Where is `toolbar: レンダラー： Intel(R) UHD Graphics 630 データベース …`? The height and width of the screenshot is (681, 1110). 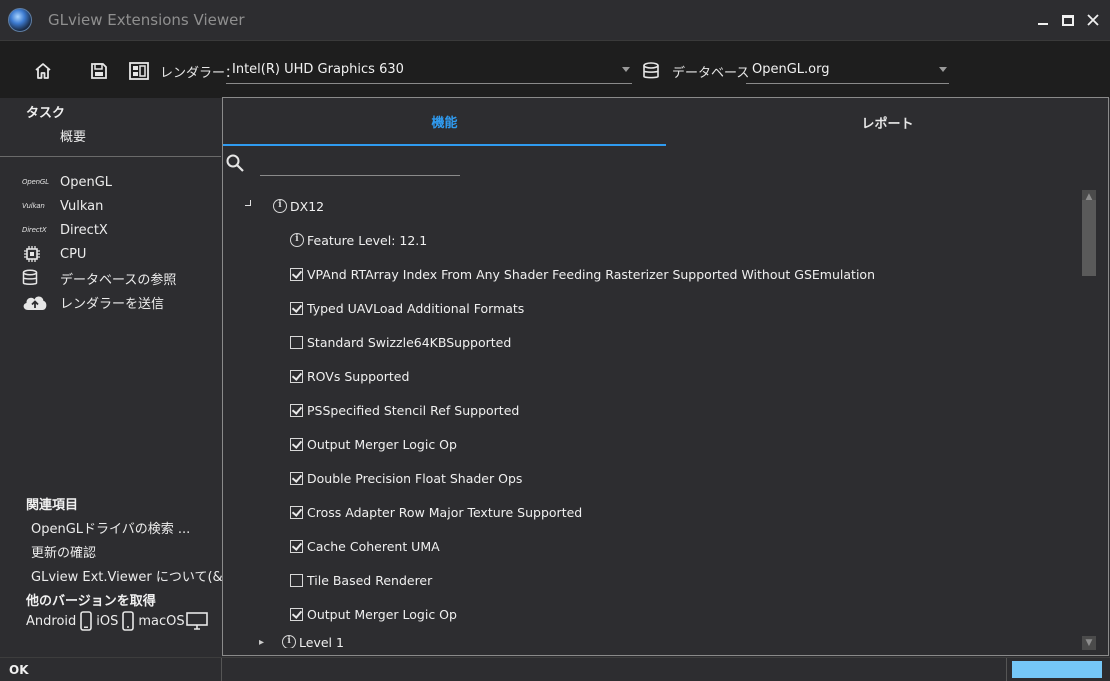
toolbar: レンダラー： Intel(R) UHD Graphics 630 データベース … is located at coordinates (555, 69).